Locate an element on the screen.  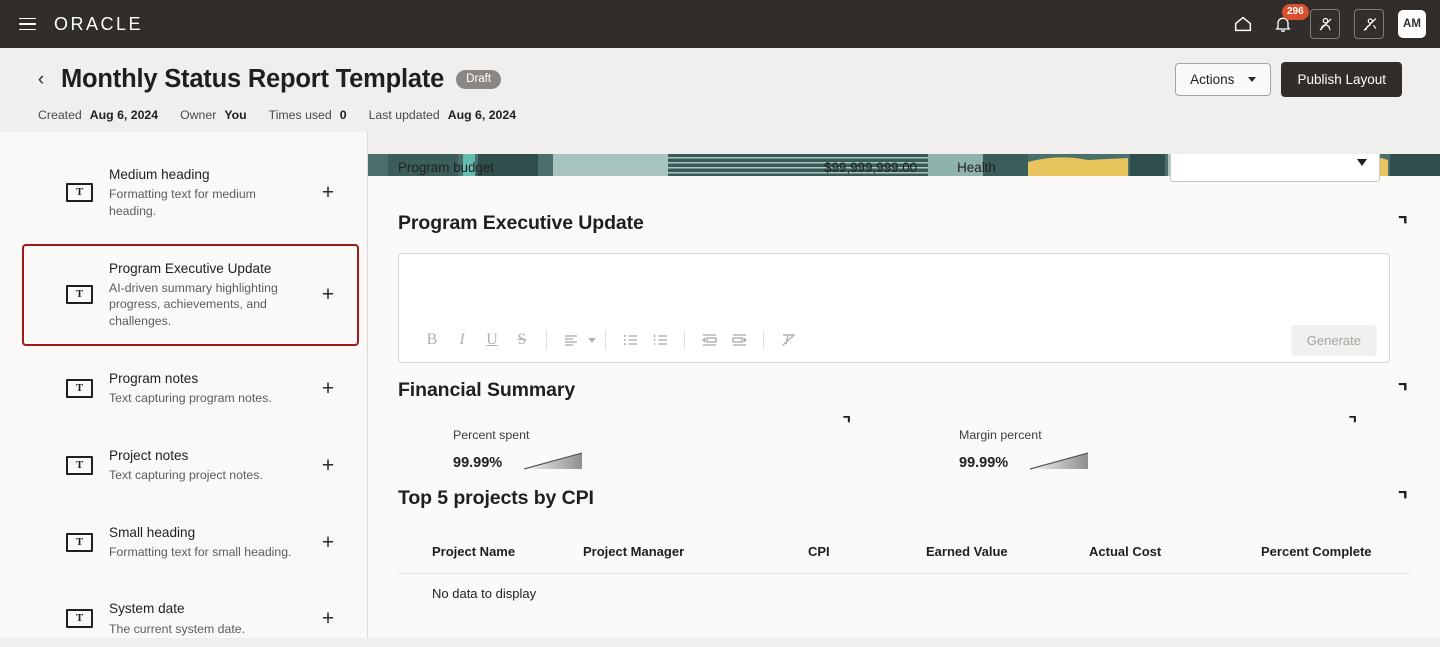
sidebar-item-title: Program Executive Update is located at coordinates (190, 268).